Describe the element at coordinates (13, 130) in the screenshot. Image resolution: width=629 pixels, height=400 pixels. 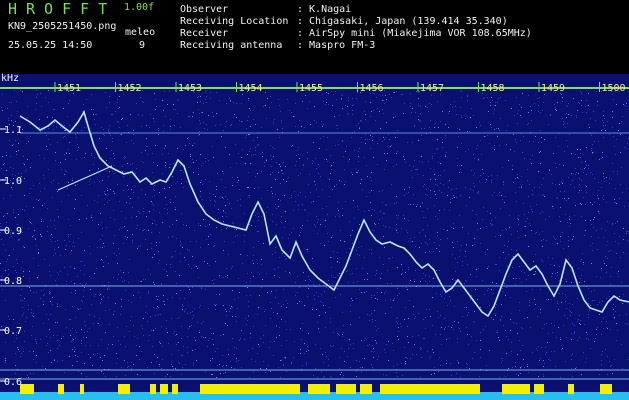
I see `y-tick-label: 1.1` at that location.